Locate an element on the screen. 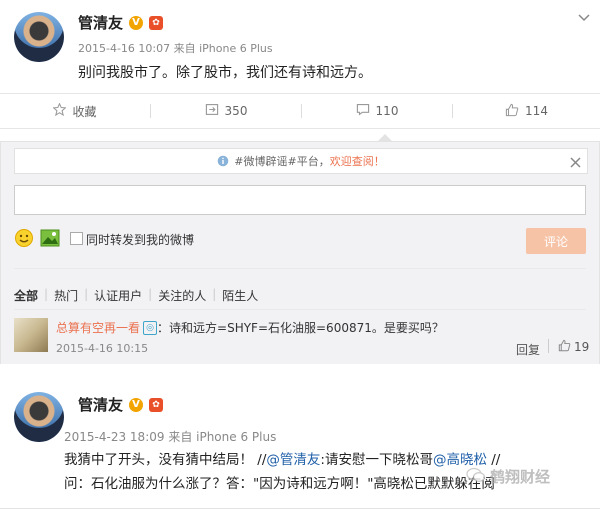  comment-button: 110 is located at coordinates (377, 111).